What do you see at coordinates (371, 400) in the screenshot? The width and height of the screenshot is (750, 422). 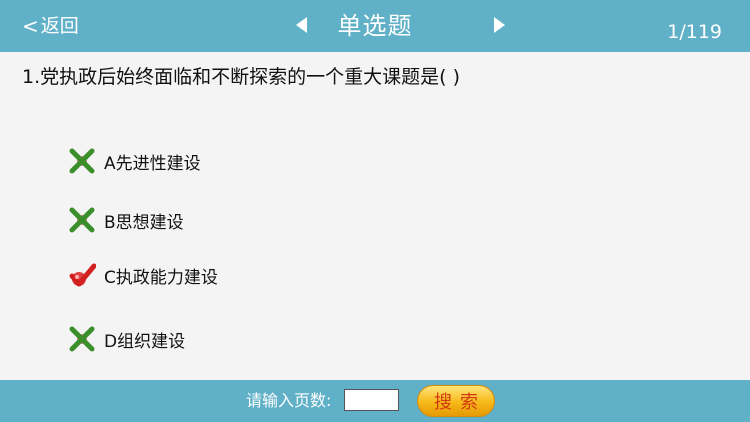 I see `page-number-input` at bounding box center [371, 400].